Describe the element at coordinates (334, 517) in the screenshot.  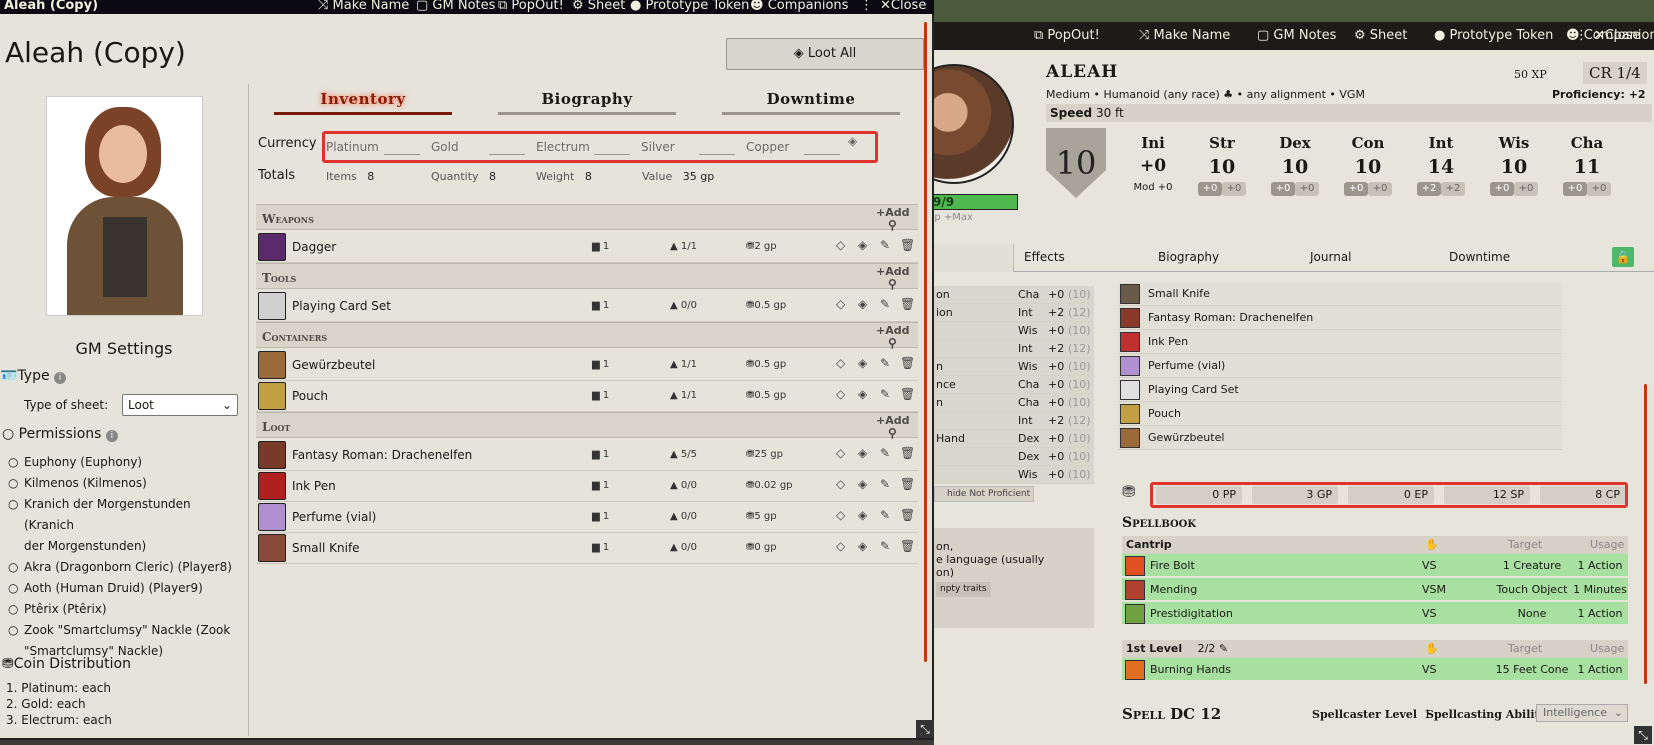
I see `item-name: Perfume (vial)` at that location.